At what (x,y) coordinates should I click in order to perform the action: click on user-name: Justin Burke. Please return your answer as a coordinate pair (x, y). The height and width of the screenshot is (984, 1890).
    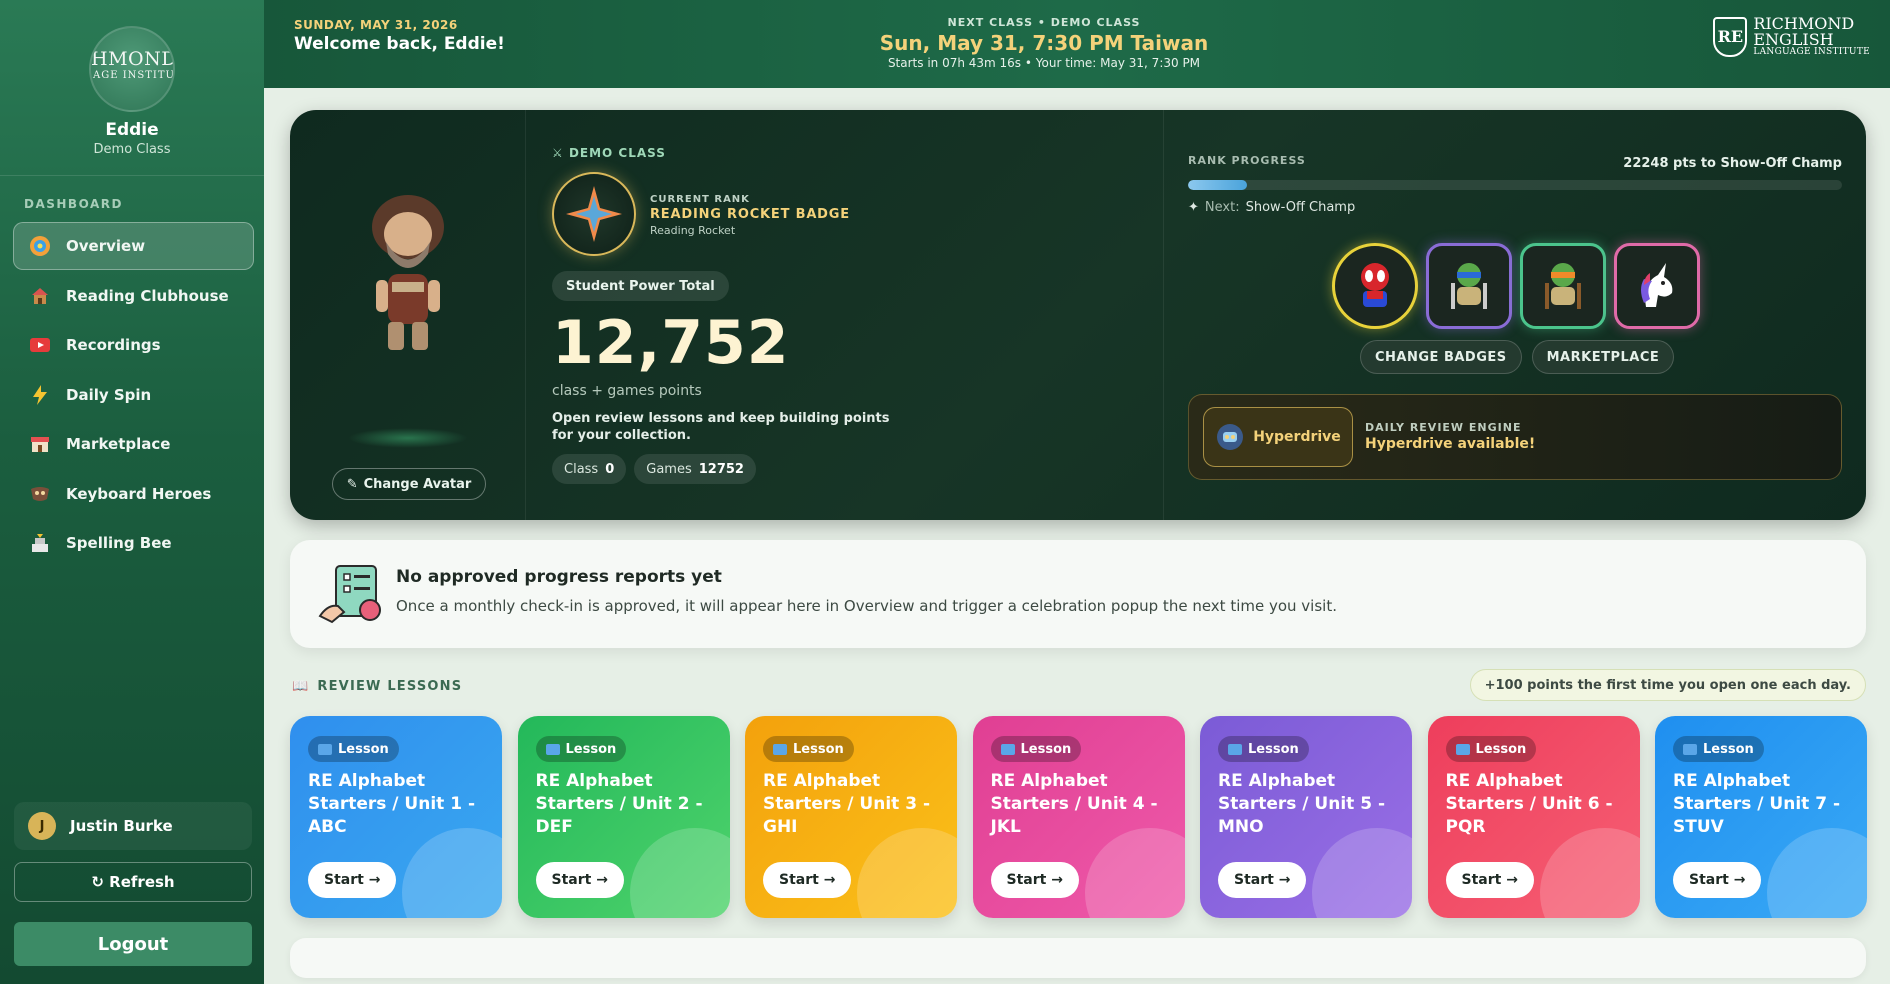
    Looking at the image, I should click on (121, 826).